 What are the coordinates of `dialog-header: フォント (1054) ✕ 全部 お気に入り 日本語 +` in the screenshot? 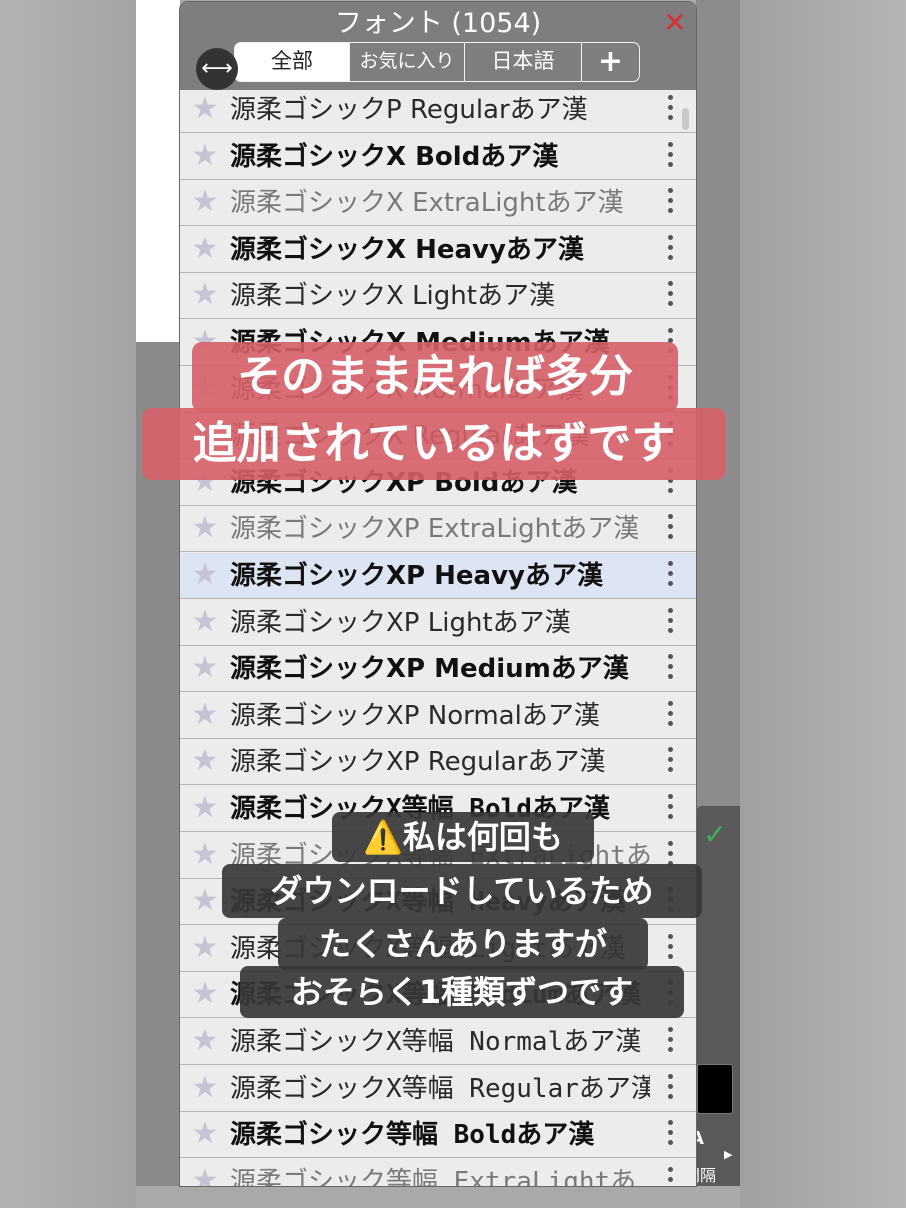 It's located at (438, 46).